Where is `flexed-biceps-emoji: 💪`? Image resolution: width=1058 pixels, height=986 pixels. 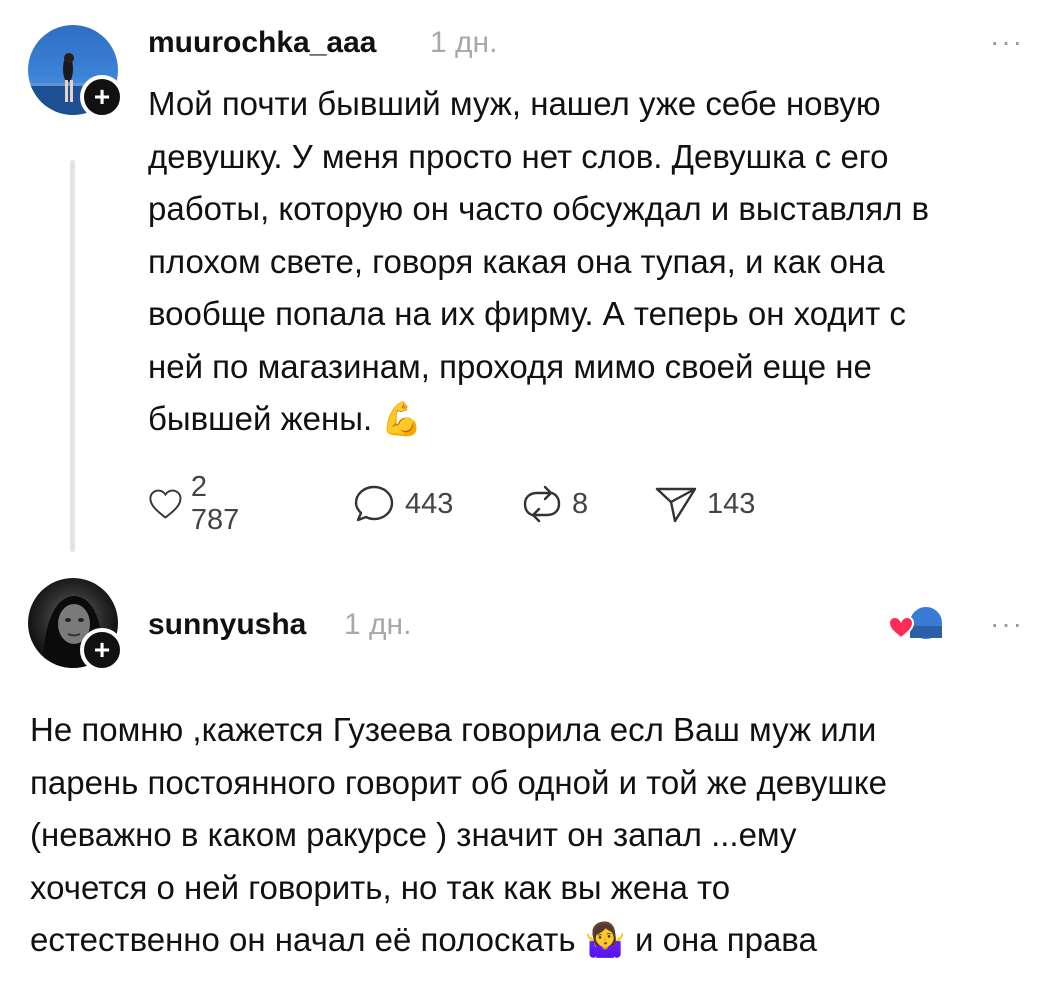 flexed-biceps-emoji: 💪 is located at coordinates (402, 418).